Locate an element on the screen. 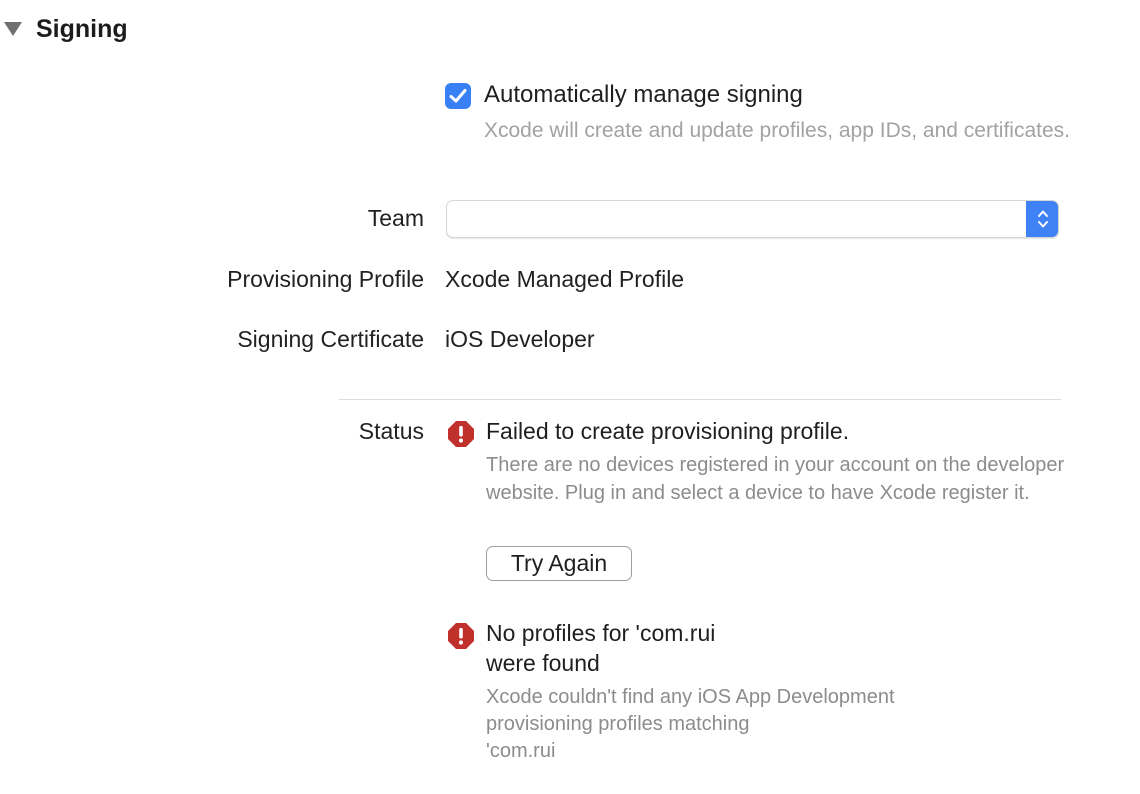 This screenshot has height=794, width=1140. auto-signing-label: Automatically manage signing is located at coordinates (643, 95).